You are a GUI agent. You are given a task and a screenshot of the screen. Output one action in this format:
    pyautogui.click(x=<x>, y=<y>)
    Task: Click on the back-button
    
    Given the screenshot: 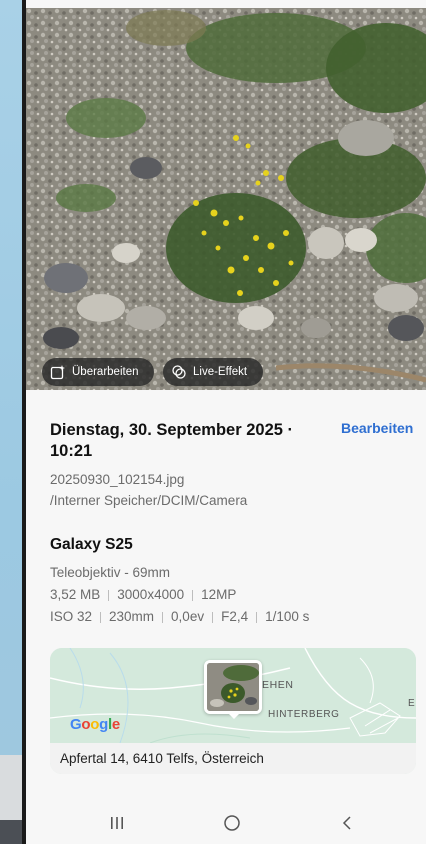 What is the action you would take?
    pyautogui.click(x=347, y=823)
    